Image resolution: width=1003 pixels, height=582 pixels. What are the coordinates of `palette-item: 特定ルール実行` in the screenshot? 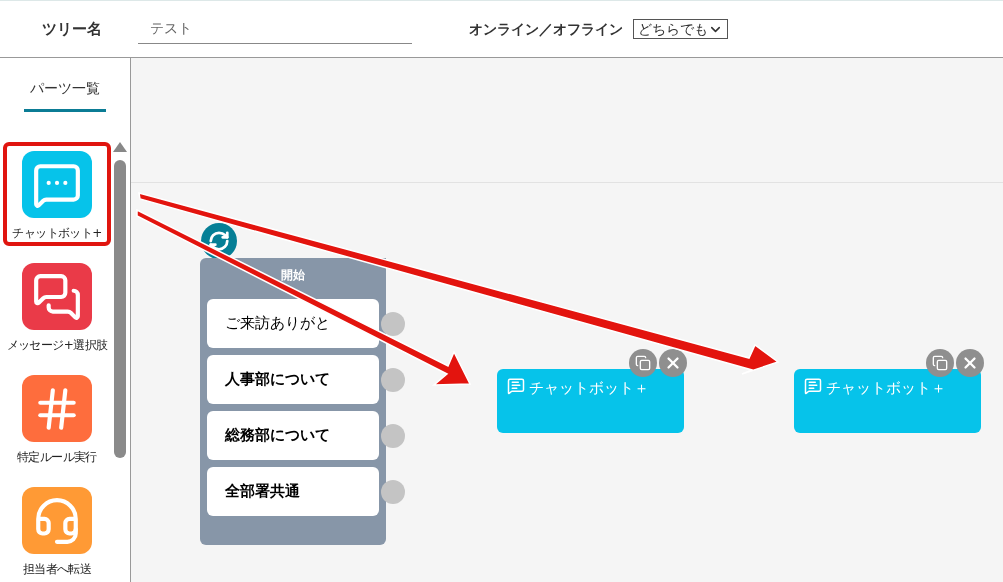 It's located at (57, 418).